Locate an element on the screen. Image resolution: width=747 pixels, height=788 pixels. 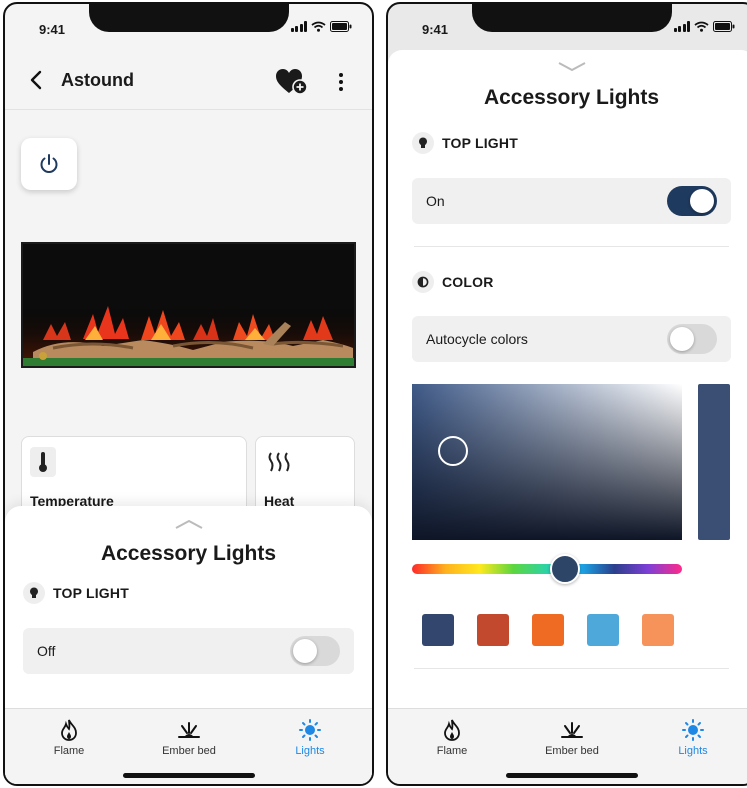
color-swatch-navy is located at coordinates (438, 630).